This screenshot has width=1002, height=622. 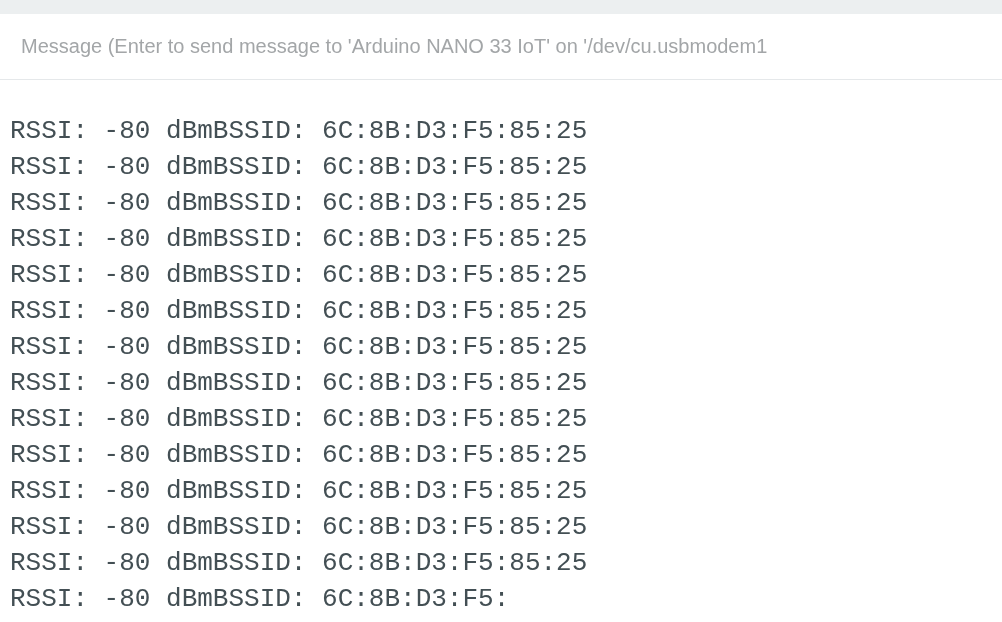 What do you see at coordinates (260, 599) in the screenshot?
I see `serial-output-line: RSSI: -80 dBmBSSID: 6C:8B:D3:F5:` at bounding box center [260, 599].